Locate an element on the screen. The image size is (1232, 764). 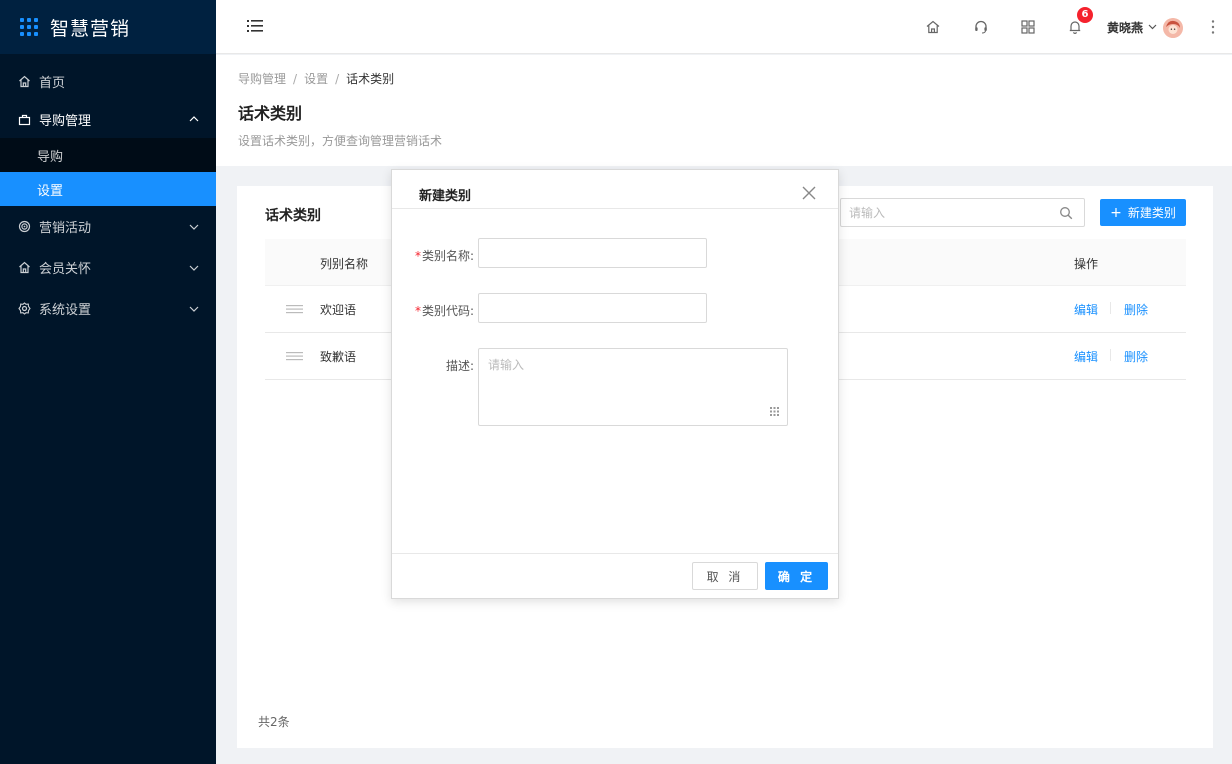
close-icon is located at coordinates (809, 193).